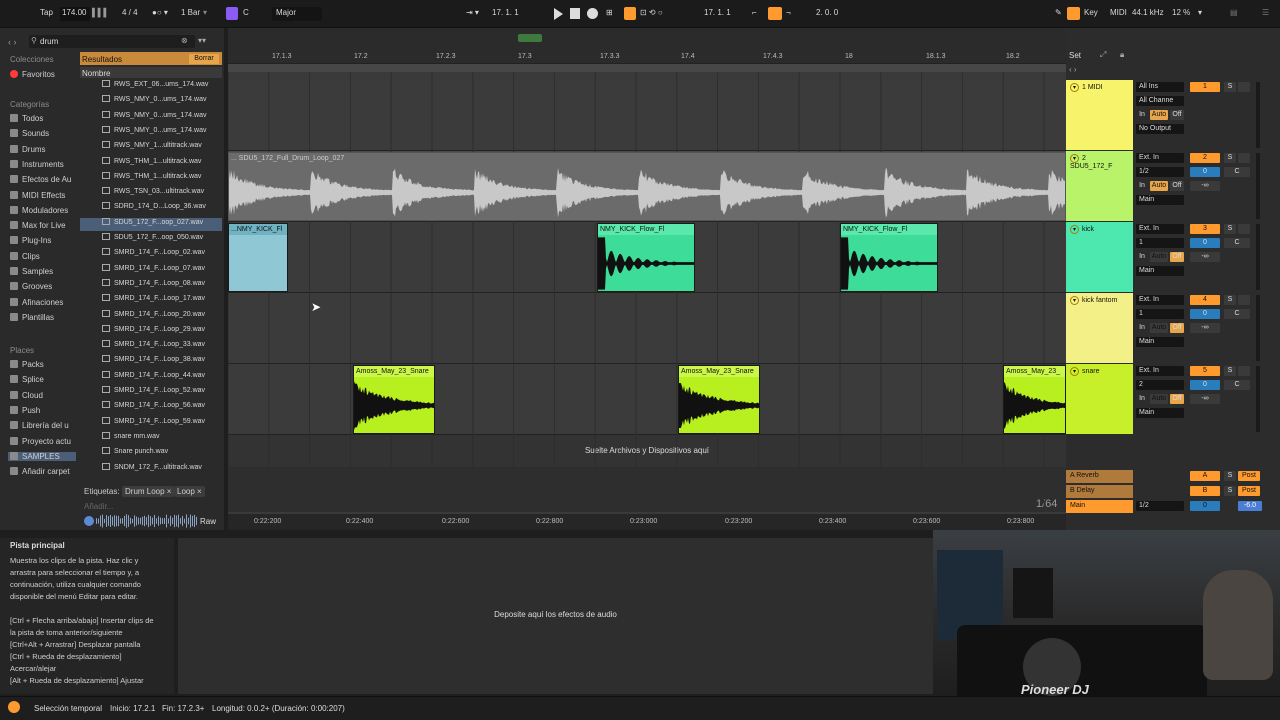 This screenshot has height=720, width=1280. Describe the element at coordinates (160, 12) in the screenshot. I see `follow-icon: ●○ ▾` at that location.